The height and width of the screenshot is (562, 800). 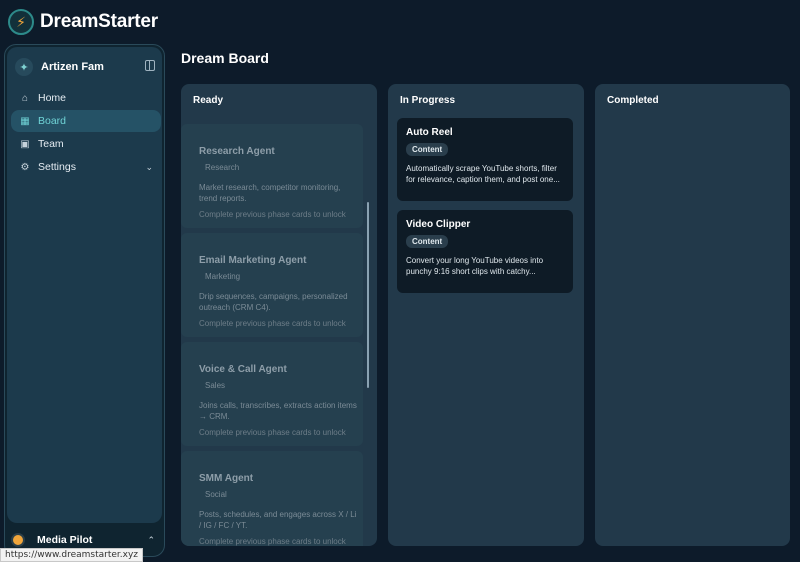 What do you see at coordinates (438, 224) in the screenshot?
I see `card-title: Video Clipper` at bounding box center [438, 224].